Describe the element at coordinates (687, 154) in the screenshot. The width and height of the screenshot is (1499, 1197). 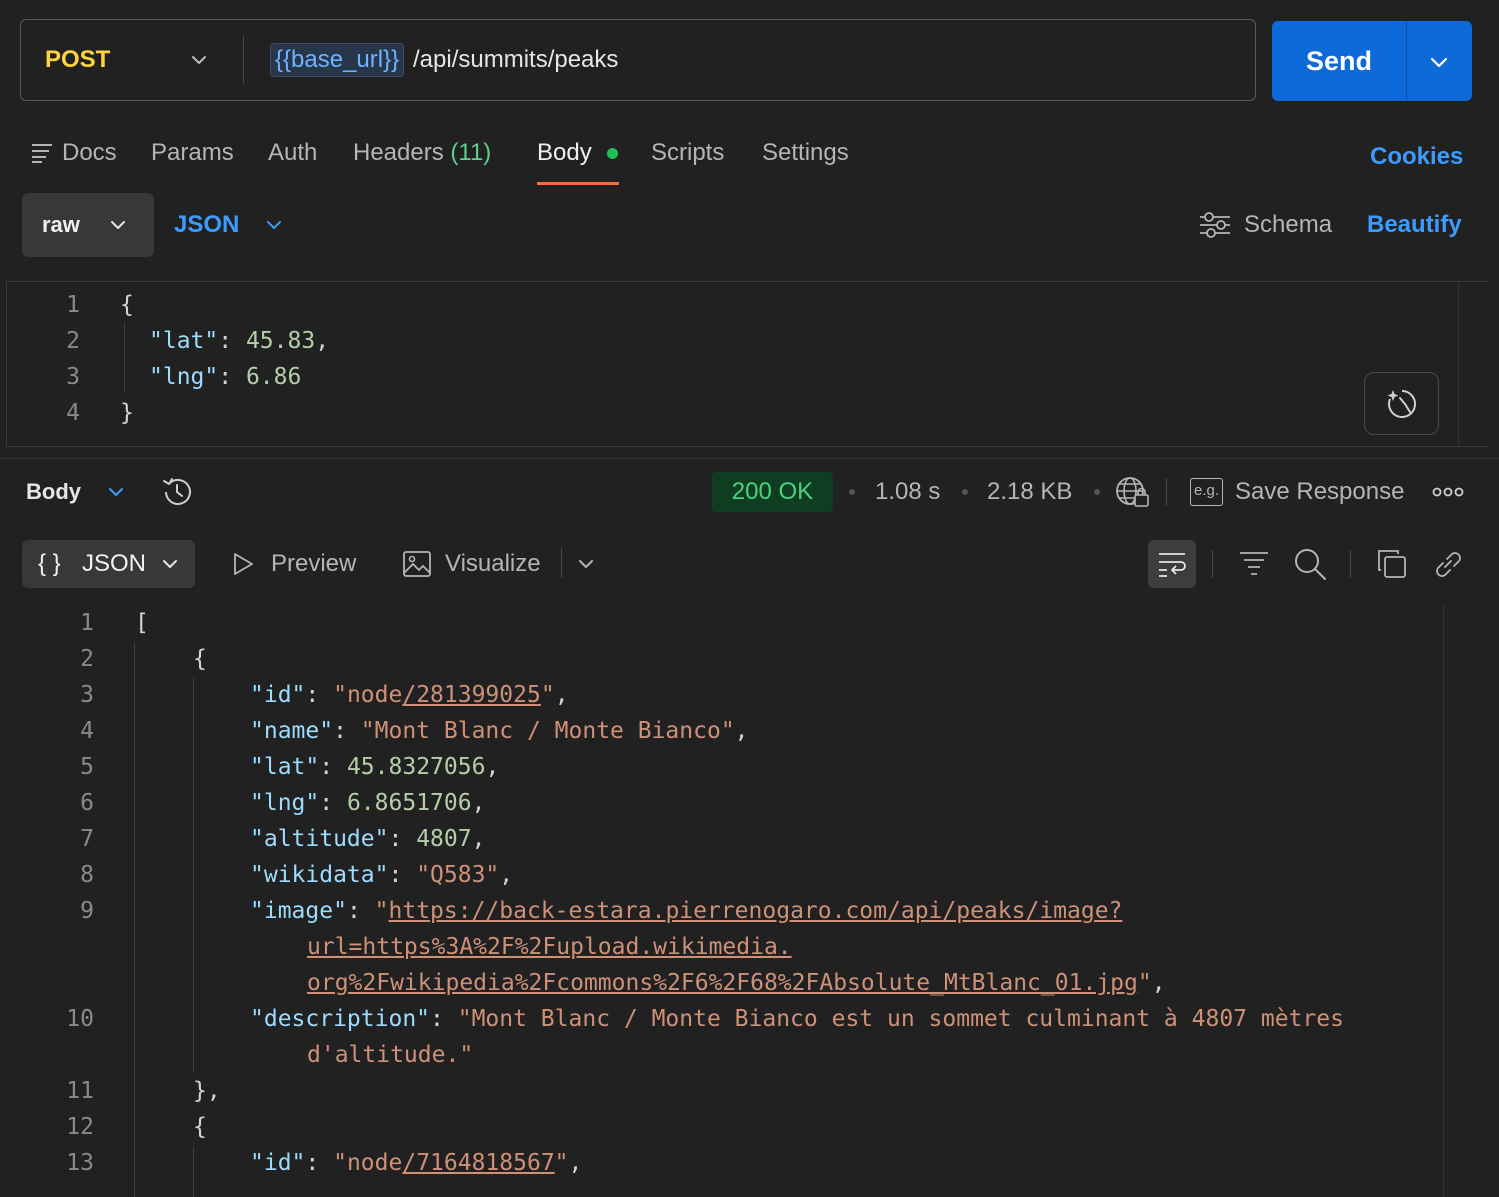
I see `tab-scripts: Scripts` at that location.